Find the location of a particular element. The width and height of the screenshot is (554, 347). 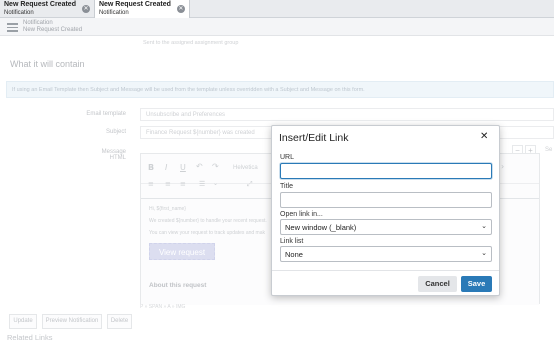

close-icon: ✕ is located at coordinates (484, 136).